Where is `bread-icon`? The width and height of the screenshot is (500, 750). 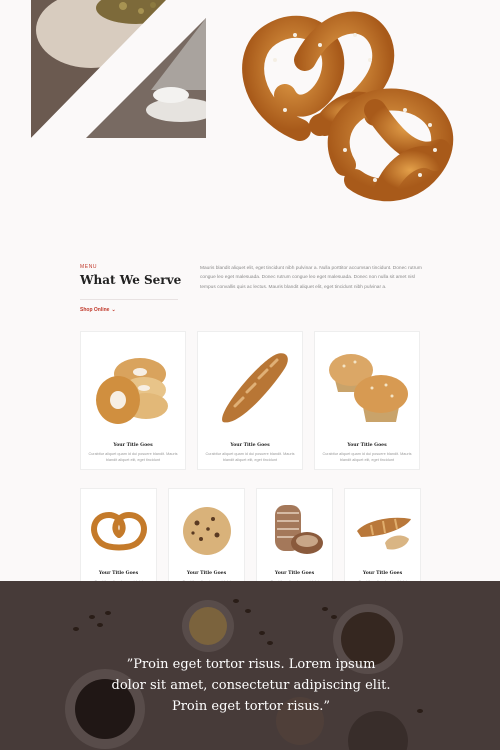
bread-icon is located at coordinates (298, 529).